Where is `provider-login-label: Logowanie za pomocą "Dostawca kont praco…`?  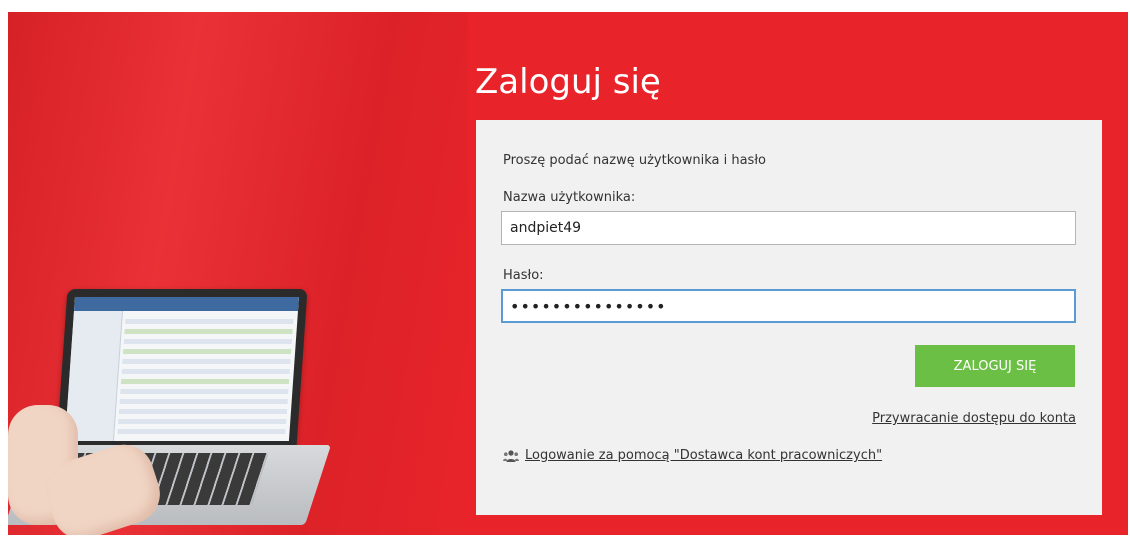
provider-login-label: Logowanie za pomocą "Dostawca kont praco… is located at coordinates (704, 455).